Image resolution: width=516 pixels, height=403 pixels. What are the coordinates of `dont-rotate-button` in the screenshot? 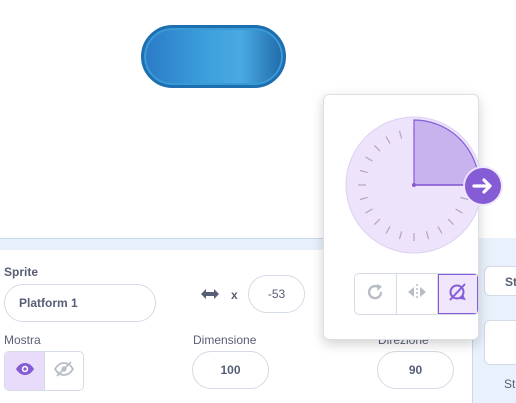 It's located at (457, 294).